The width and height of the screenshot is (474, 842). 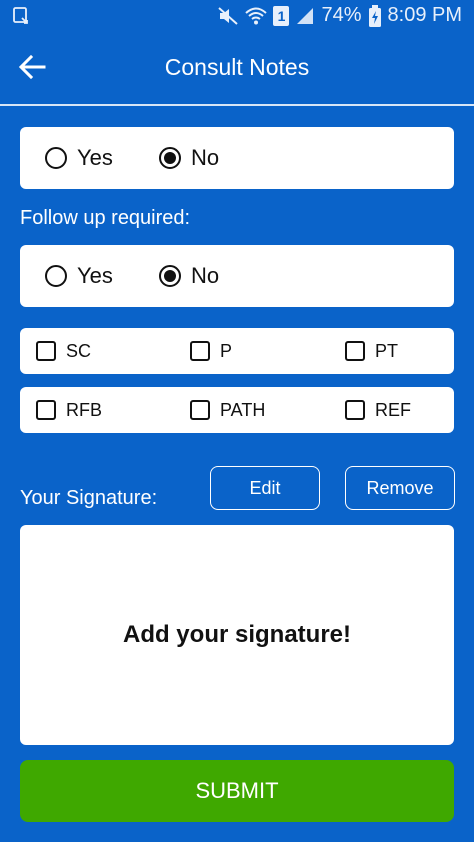 I want to click on app-bar: Consult Notes, so click(x=237, y=68).